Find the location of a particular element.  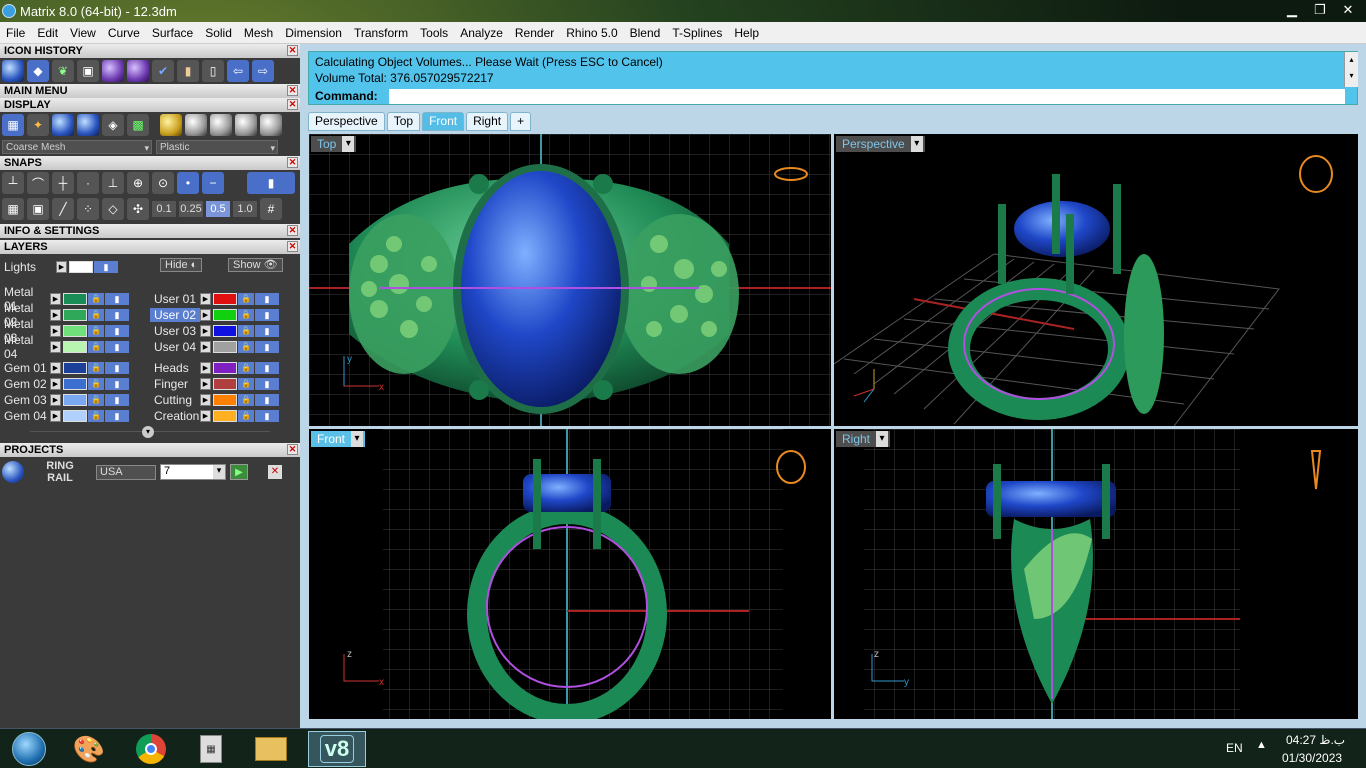

layer-row: Gem 02 ▶ 🔒 ▮ is located at coordinates (64, 383).